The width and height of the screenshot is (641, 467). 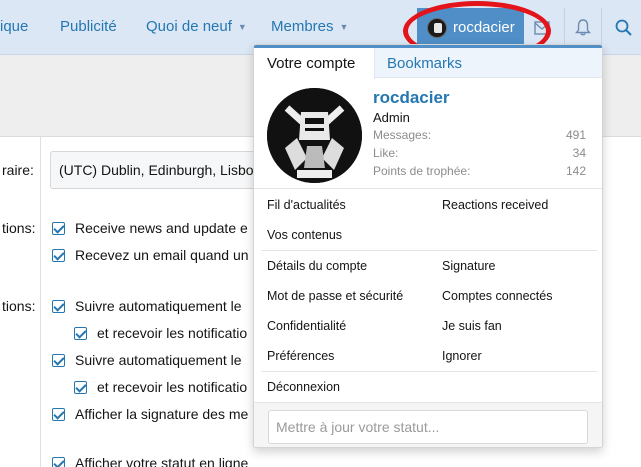 I want to click on checkbox-label: Recevez un email quand un, so click(x=162, y=255).